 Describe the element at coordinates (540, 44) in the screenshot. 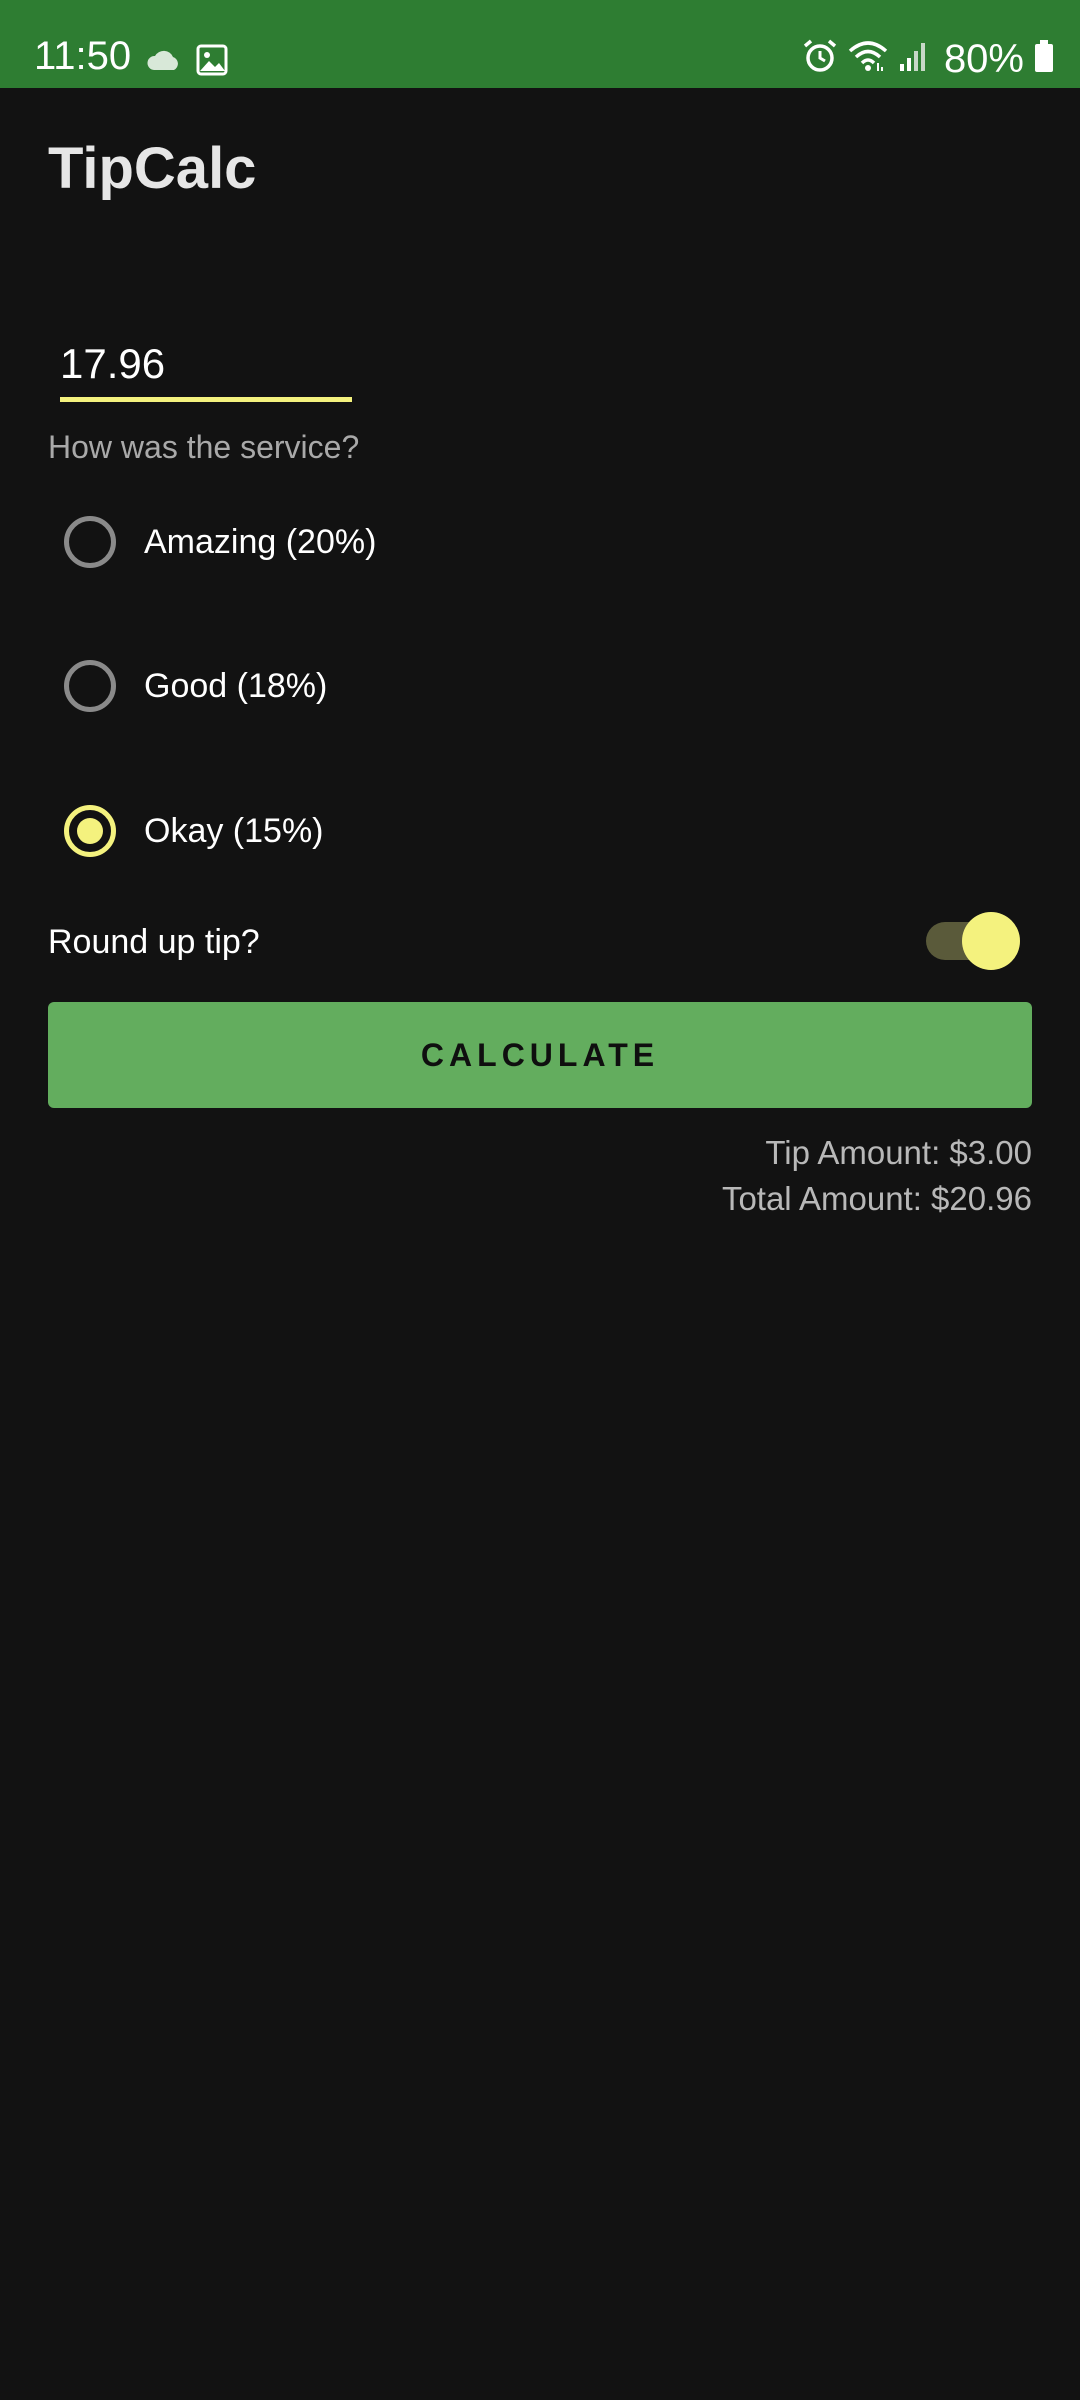

I see `status-bar: 11:50 80%` at that location.